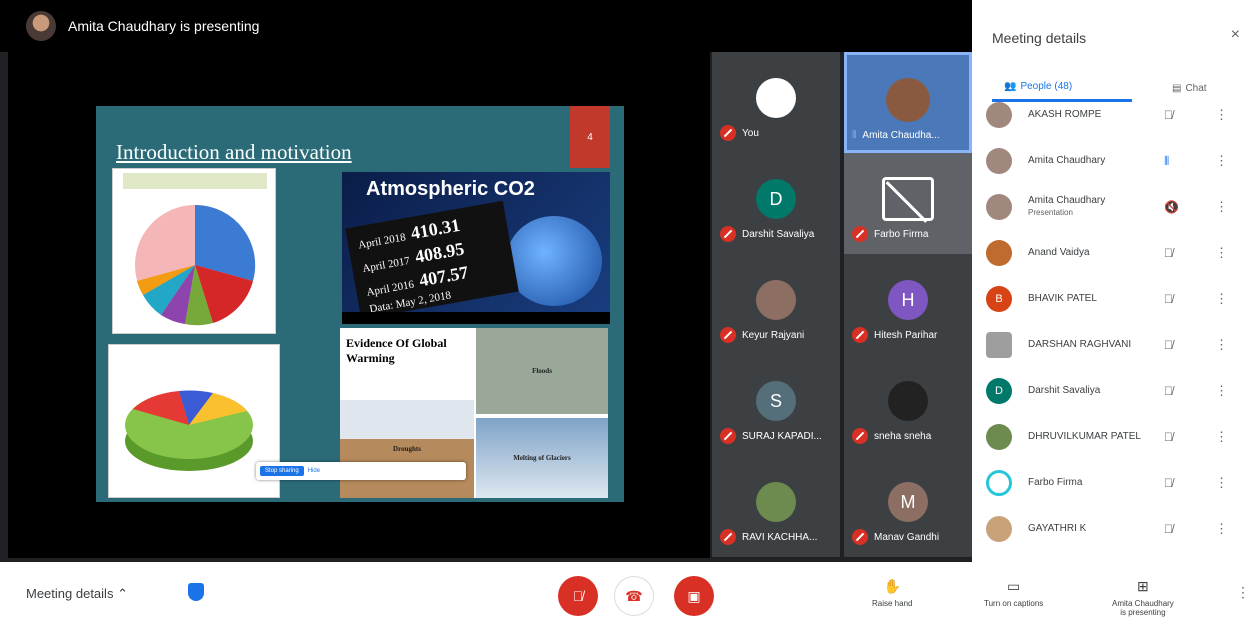 The height and width of the screenshot is (617, 1246). I want to click on participant-avatar: S, so click(776, 401).